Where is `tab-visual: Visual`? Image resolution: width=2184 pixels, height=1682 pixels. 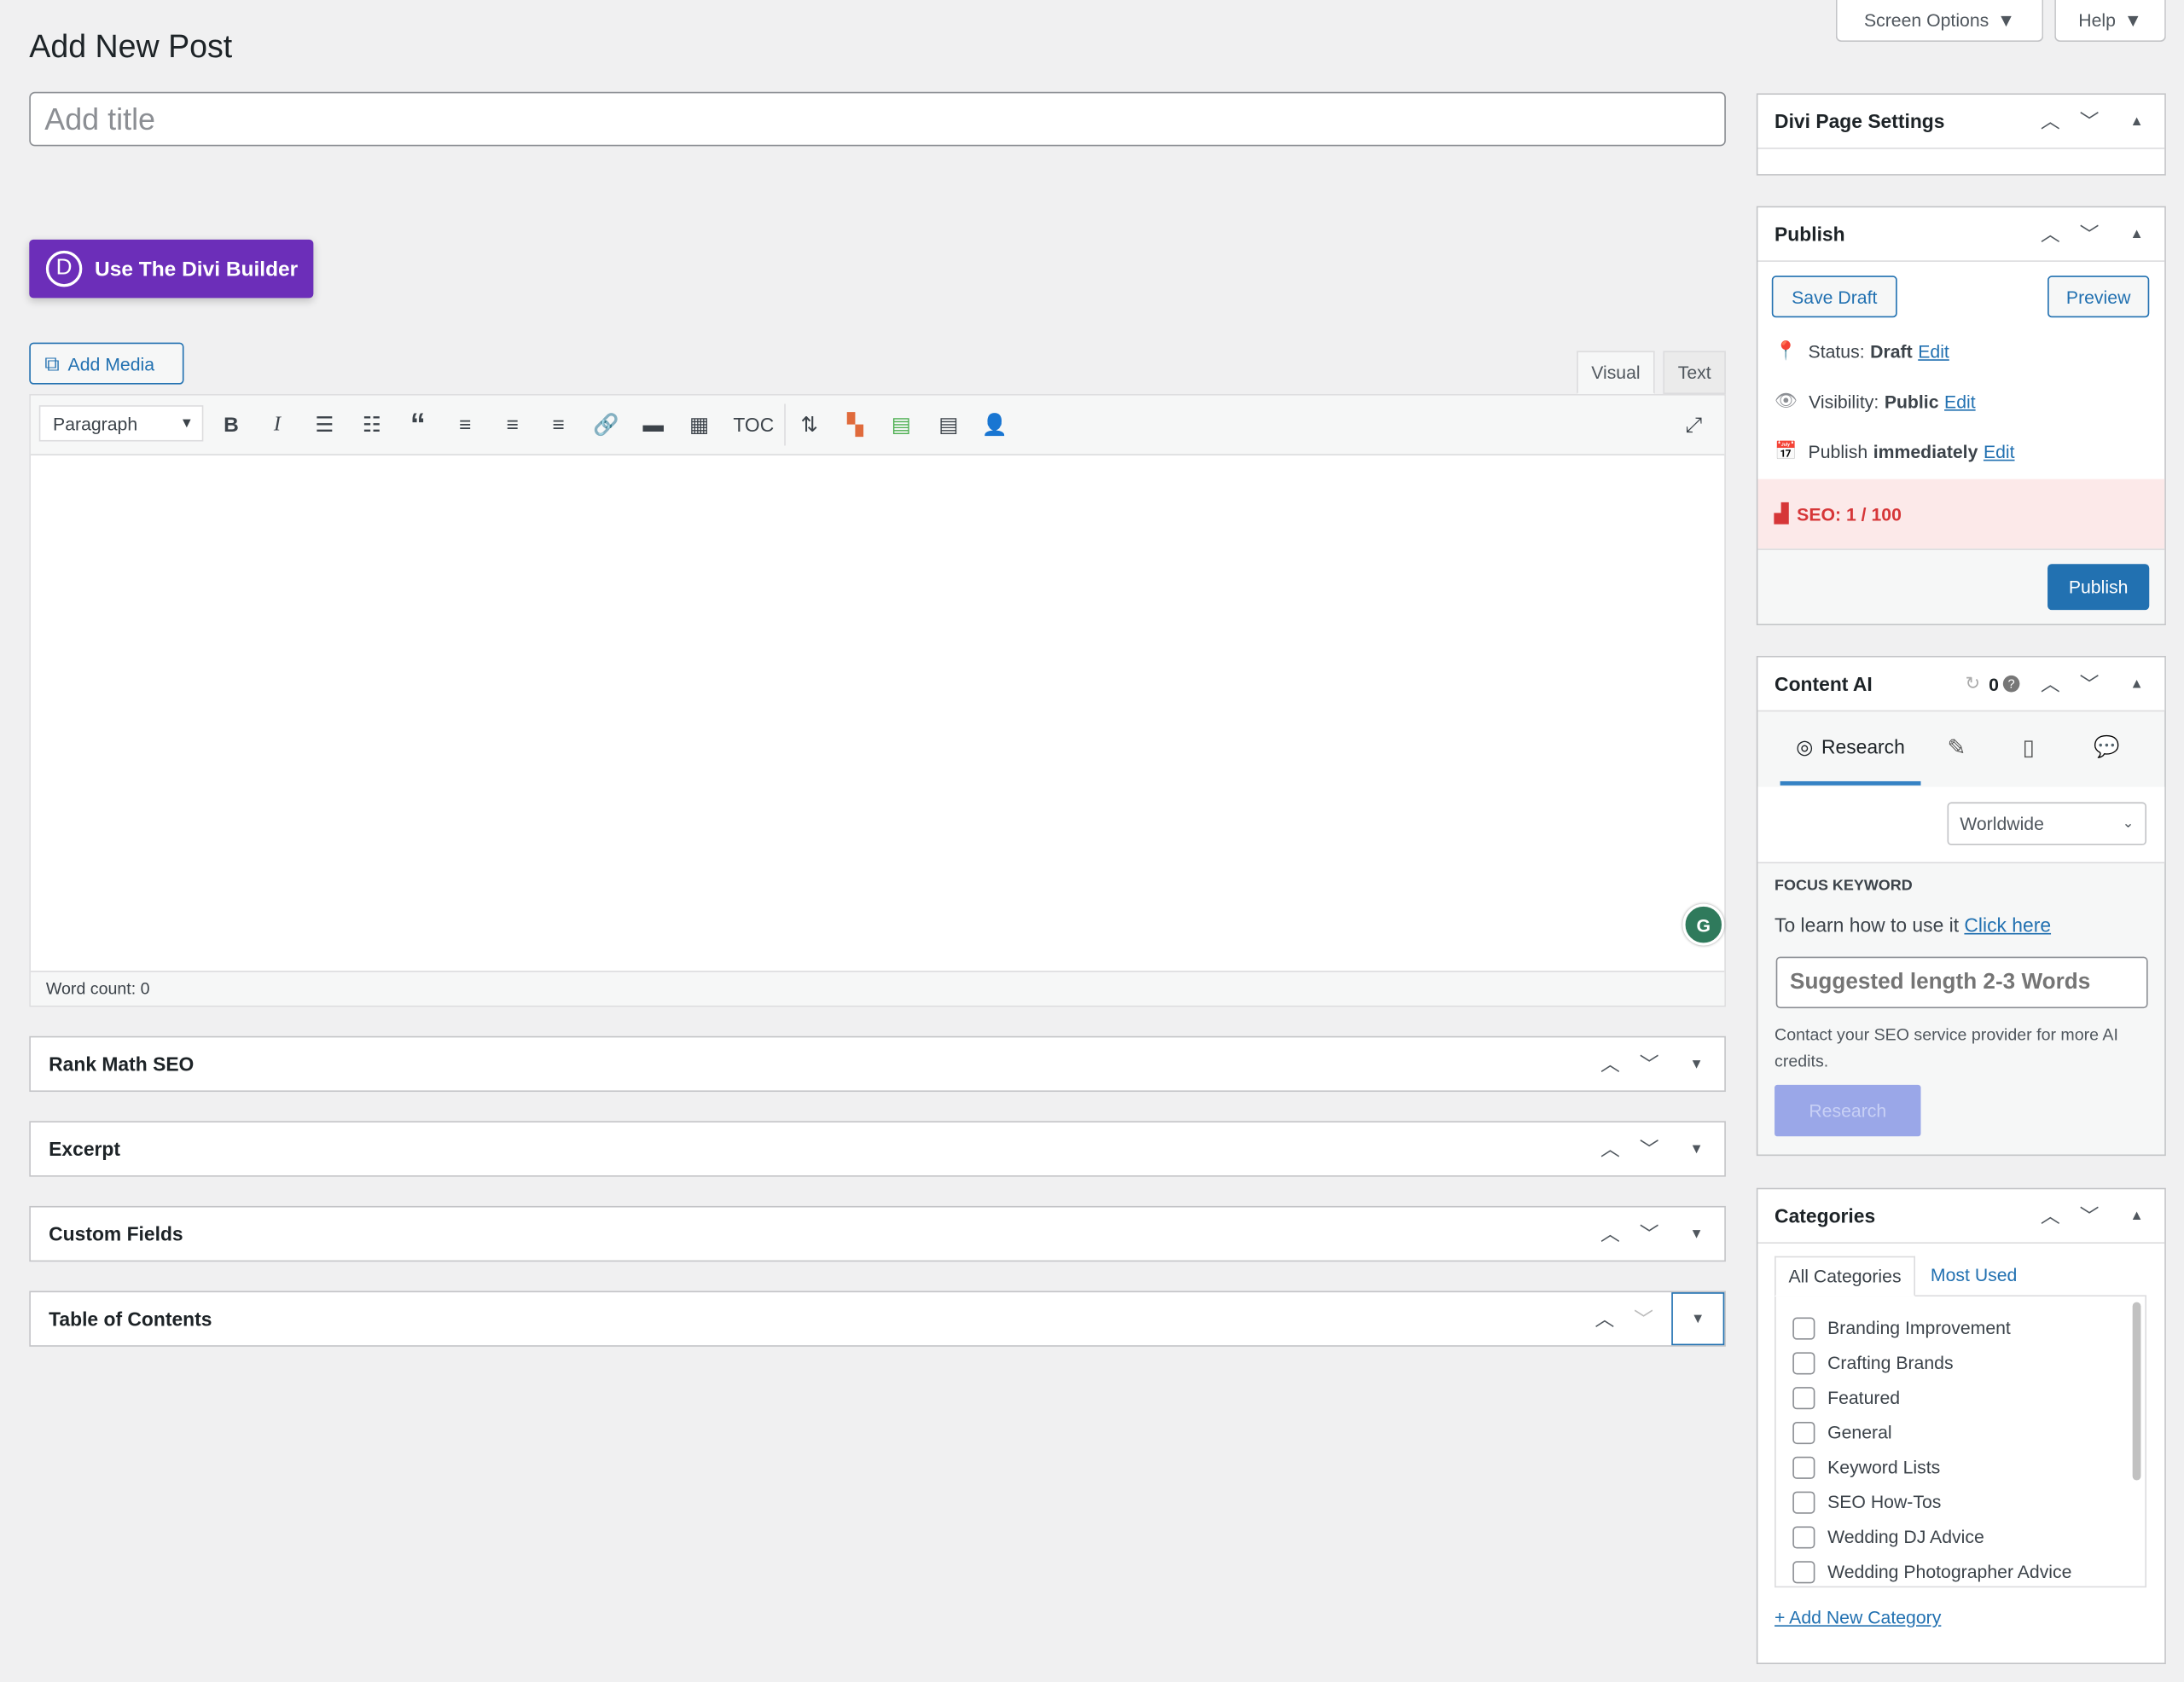 tab-visual: Visual is located at coordinates (1616, 373).